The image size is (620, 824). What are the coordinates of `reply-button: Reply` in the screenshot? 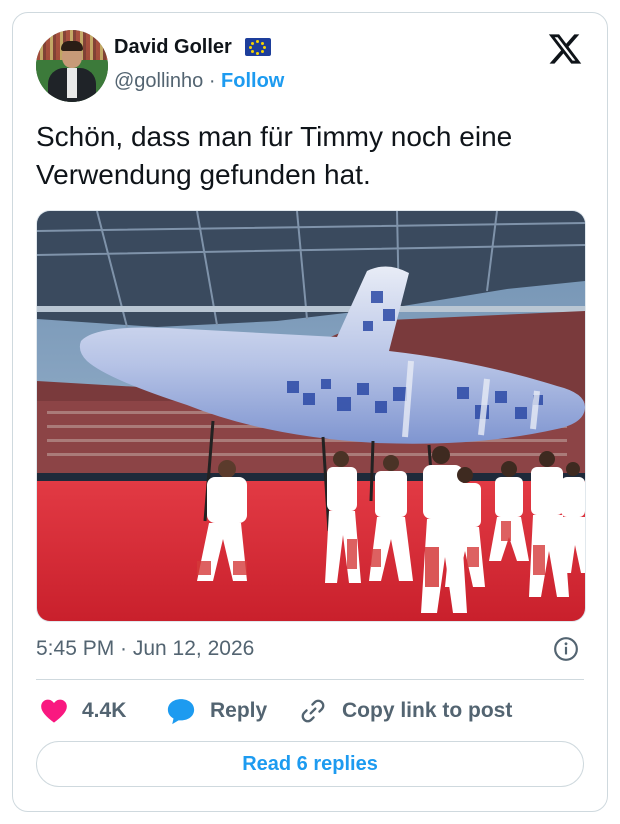 It's located at (216, 711).